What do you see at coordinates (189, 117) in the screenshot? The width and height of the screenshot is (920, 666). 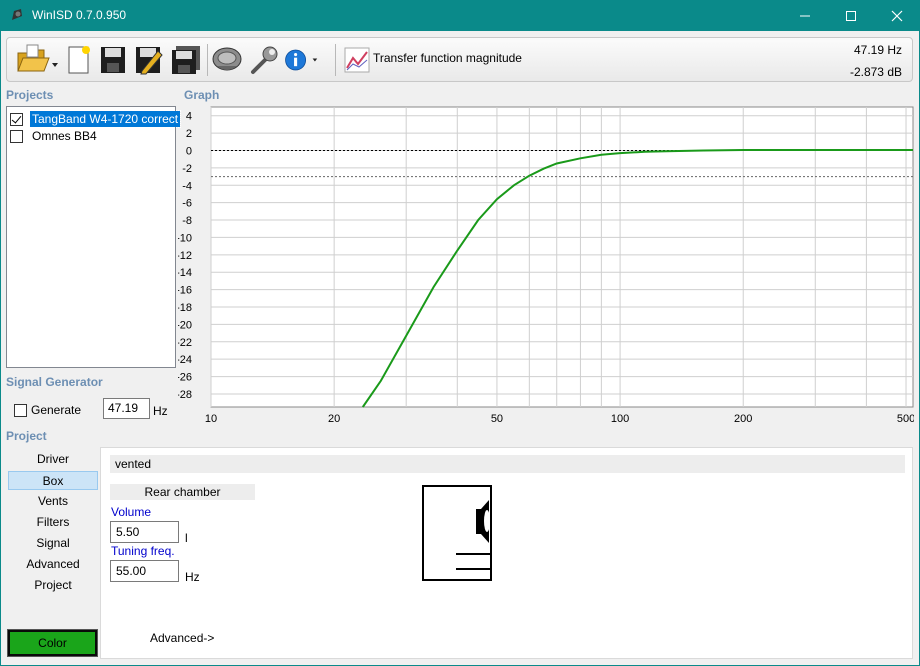 I see `y-tick-label: 4` at bounding box center [189, 117].